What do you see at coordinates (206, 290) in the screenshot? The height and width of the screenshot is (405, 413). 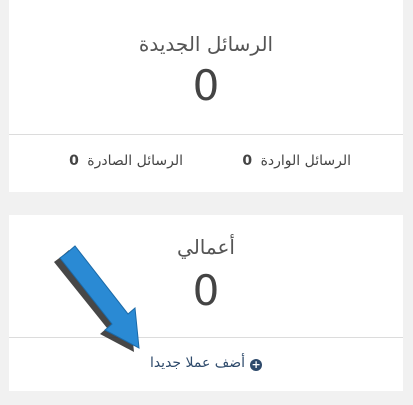 I see `my-jobs-count: 0` at bounding box center [206, 290].